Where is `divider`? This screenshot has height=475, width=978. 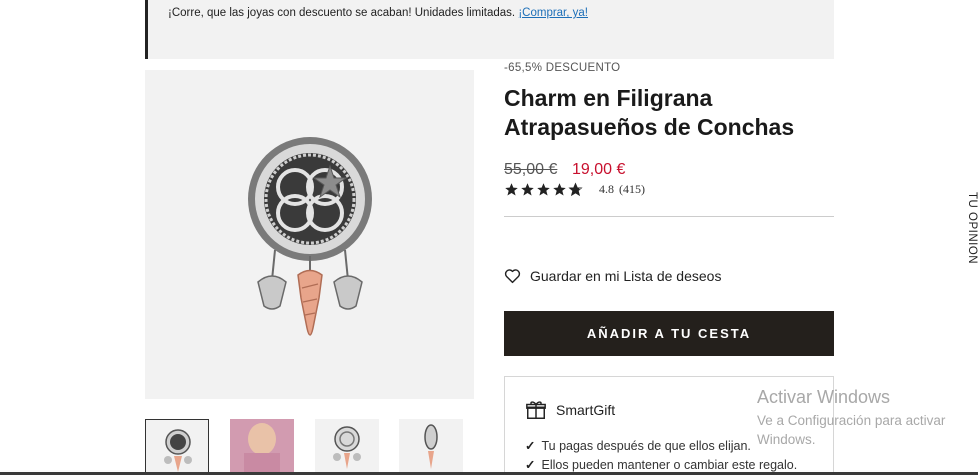 divider is located at coordinates (669, 216).